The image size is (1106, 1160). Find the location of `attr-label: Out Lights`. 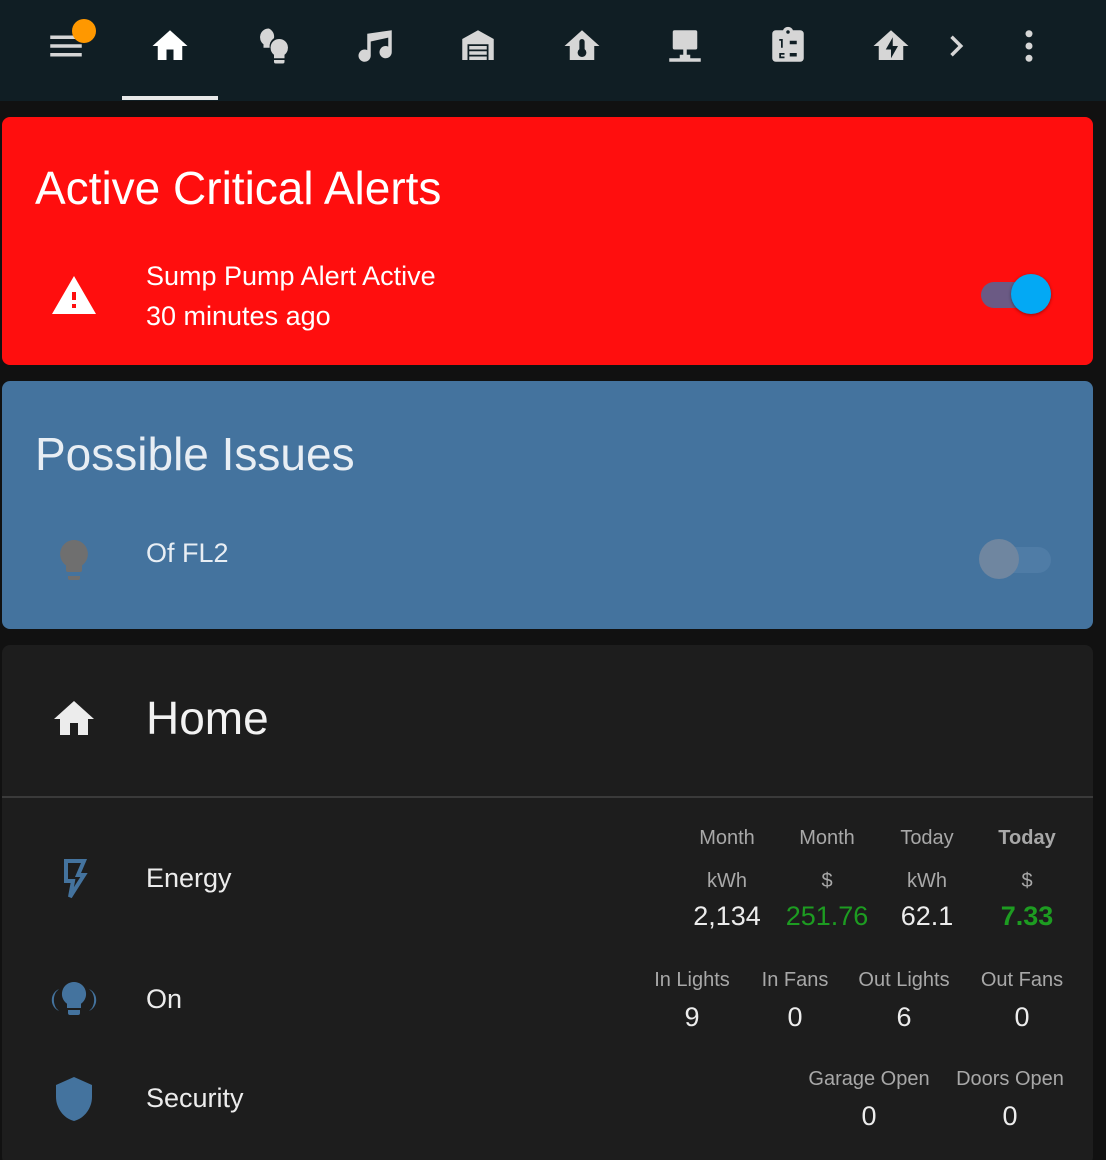

attr-label: Out Lights is located at coordinates (904, 980).